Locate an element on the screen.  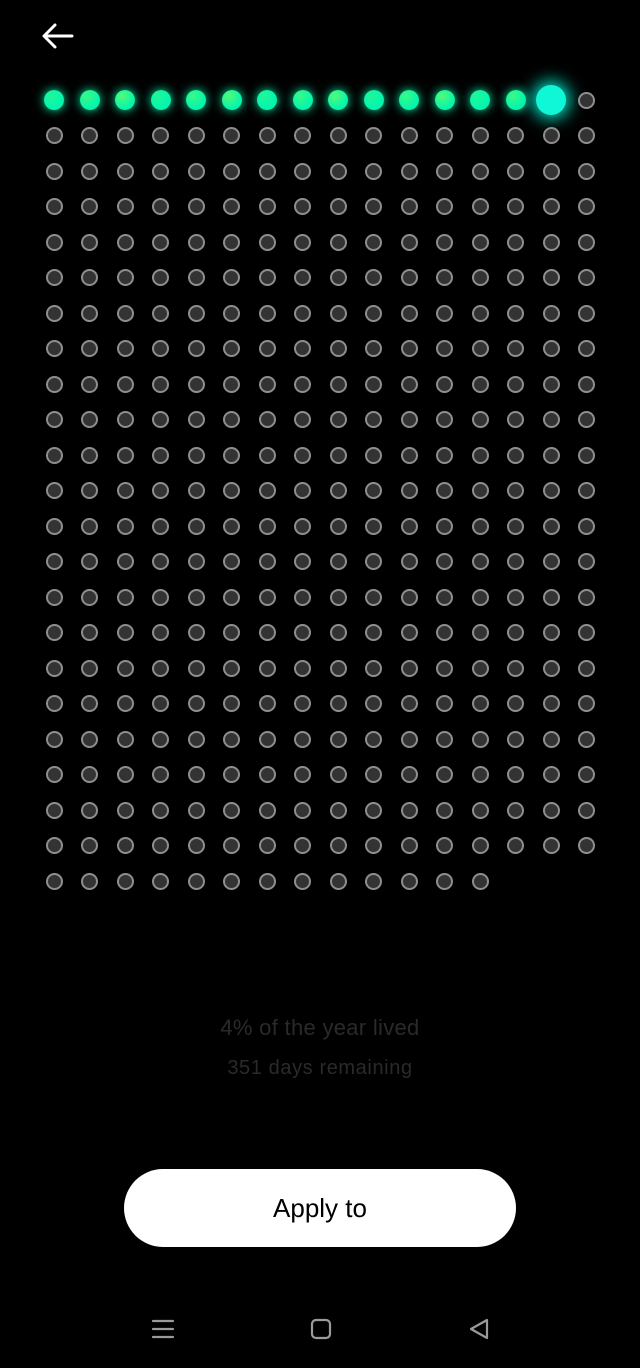
days-remaining-text: 351 days remaining is located at coordinates (320, 1068).